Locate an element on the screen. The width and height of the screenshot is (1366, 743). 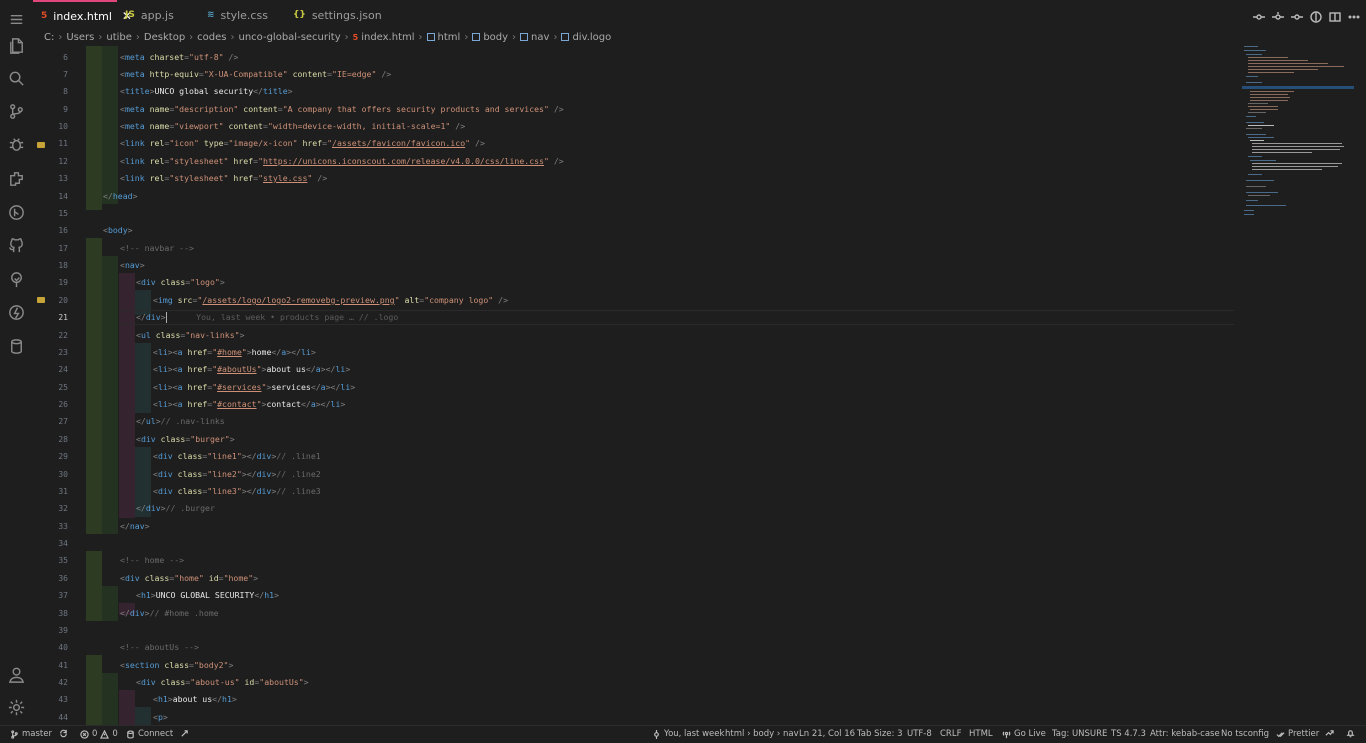
eol-label: CRLF is located at coordinates (951, 734).